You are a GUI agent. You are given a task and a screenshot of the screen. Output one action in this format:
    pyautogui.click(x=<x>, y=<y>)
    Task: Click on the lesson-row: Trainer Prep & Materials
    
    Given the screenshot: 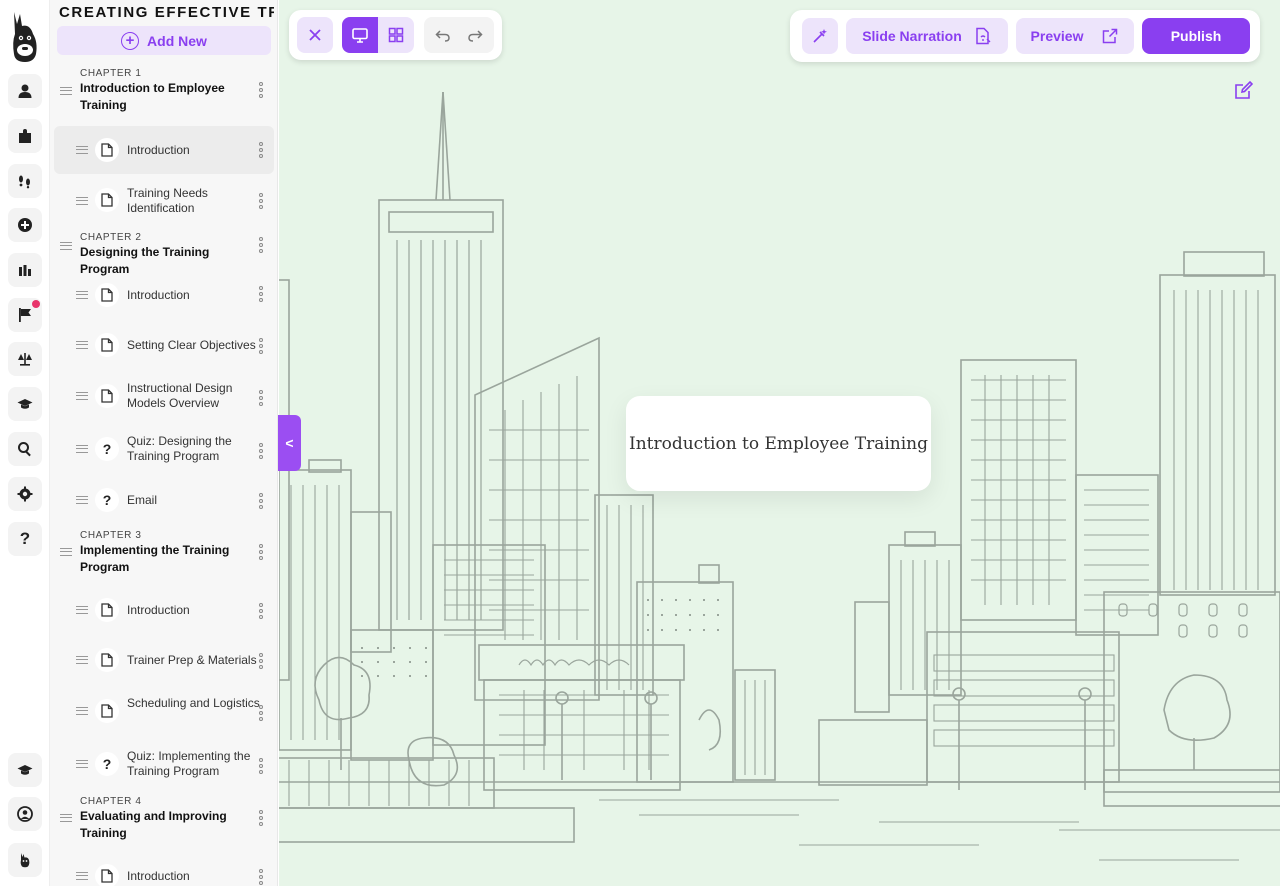 What is the action you would take?
    pyautogui.click(x=163, y=662)
    